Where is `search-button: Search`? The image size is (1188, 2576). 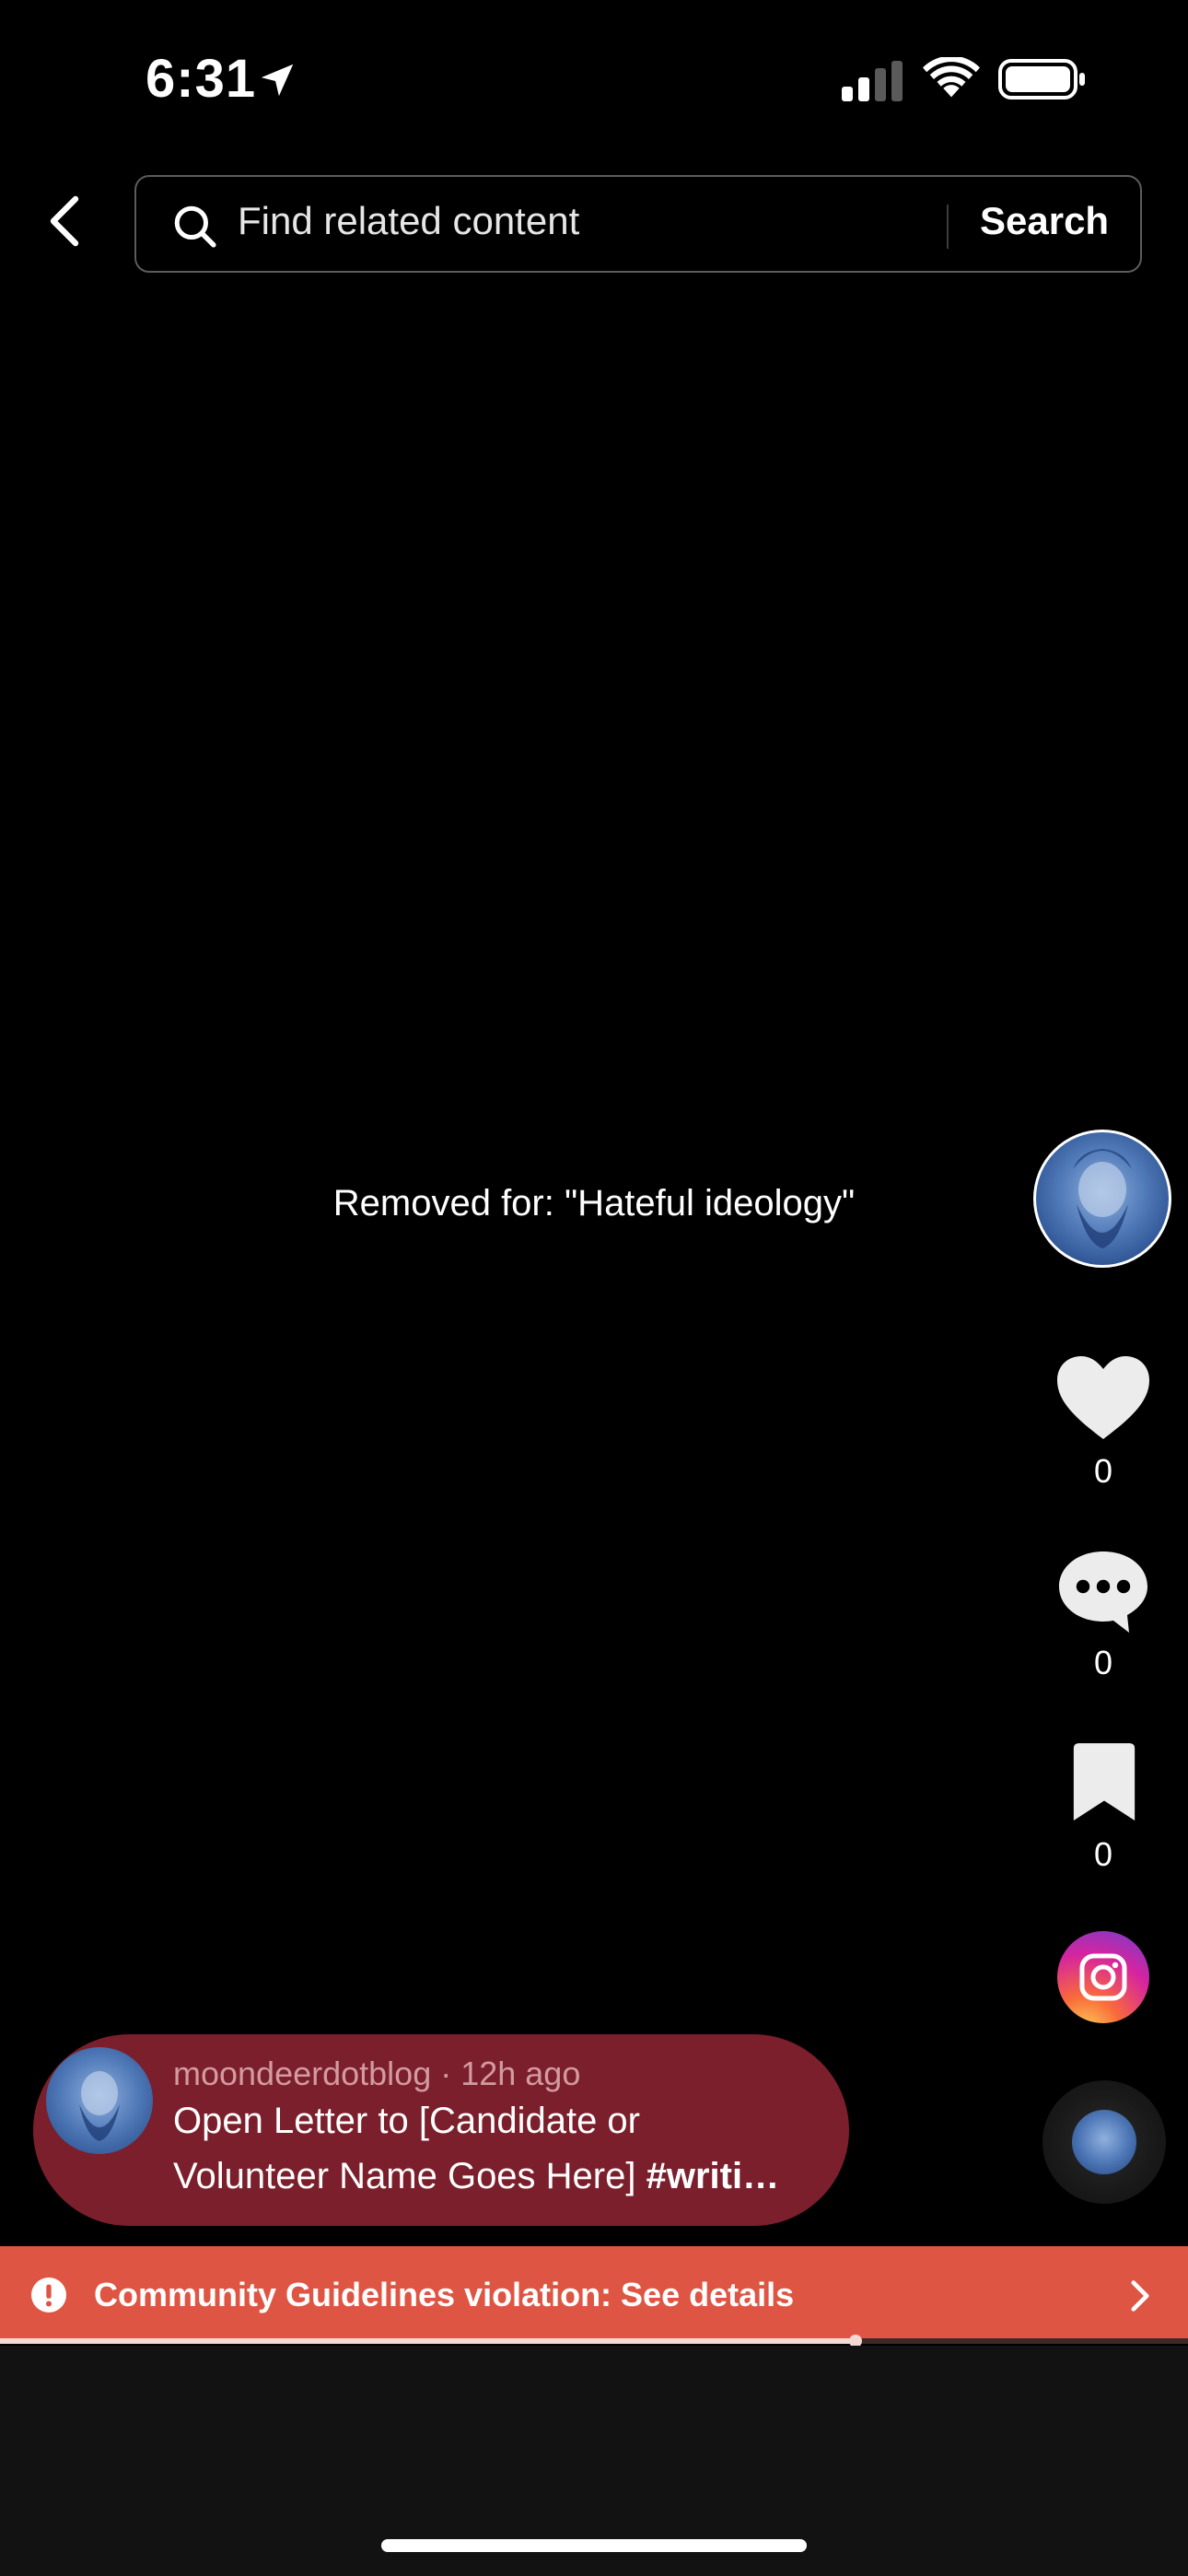
search-button: Search is located at coordinates (1044, 221).